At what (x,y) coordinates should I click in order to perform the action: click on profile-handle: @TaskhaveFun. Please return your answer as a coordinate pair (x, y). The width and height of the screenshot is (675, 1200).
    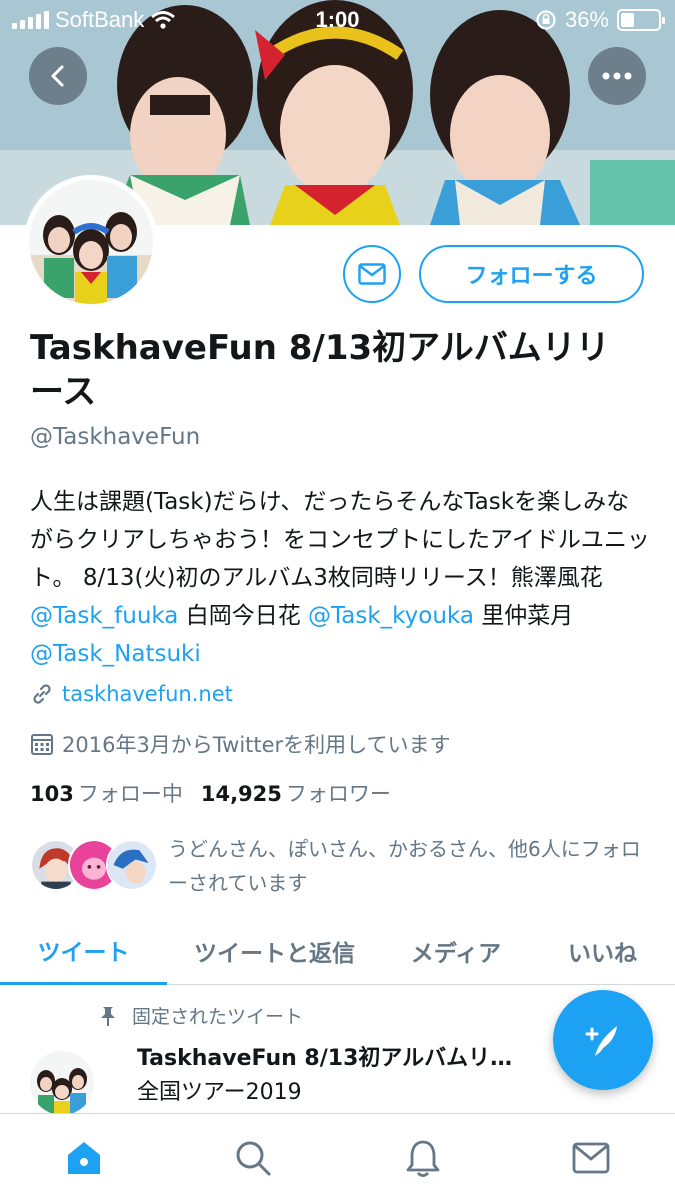
    Looking at the image, I should click on (115, 437).